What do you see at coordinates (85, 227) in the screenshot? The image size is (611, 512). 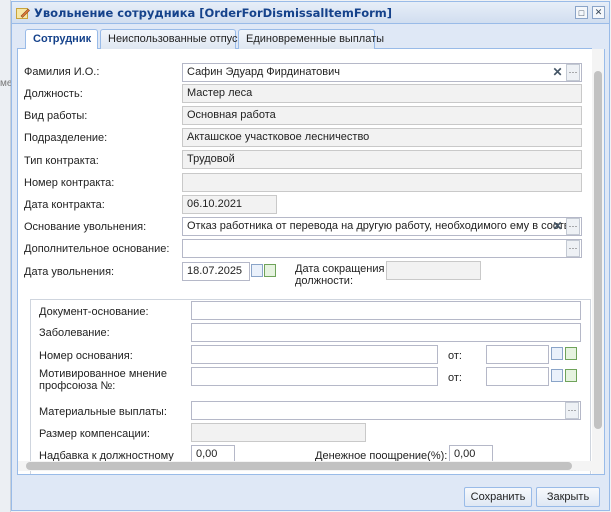 I see `dismissal-reason-label: Основание увольнения:` at bounding box center [85, 227].